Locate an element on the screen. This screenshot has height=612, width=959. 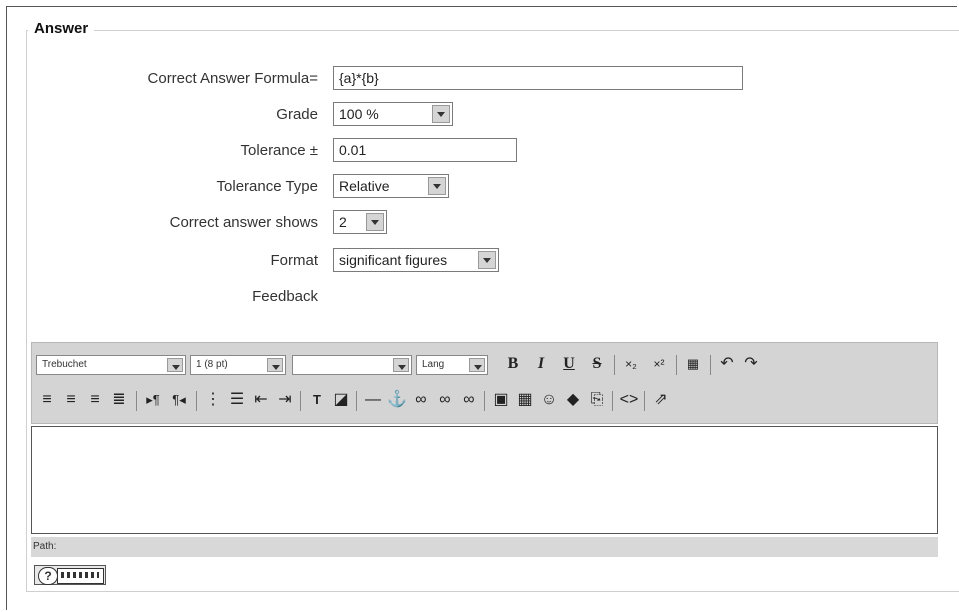
highlight-color-icon: ◪ is located at coordinates (341, 400).